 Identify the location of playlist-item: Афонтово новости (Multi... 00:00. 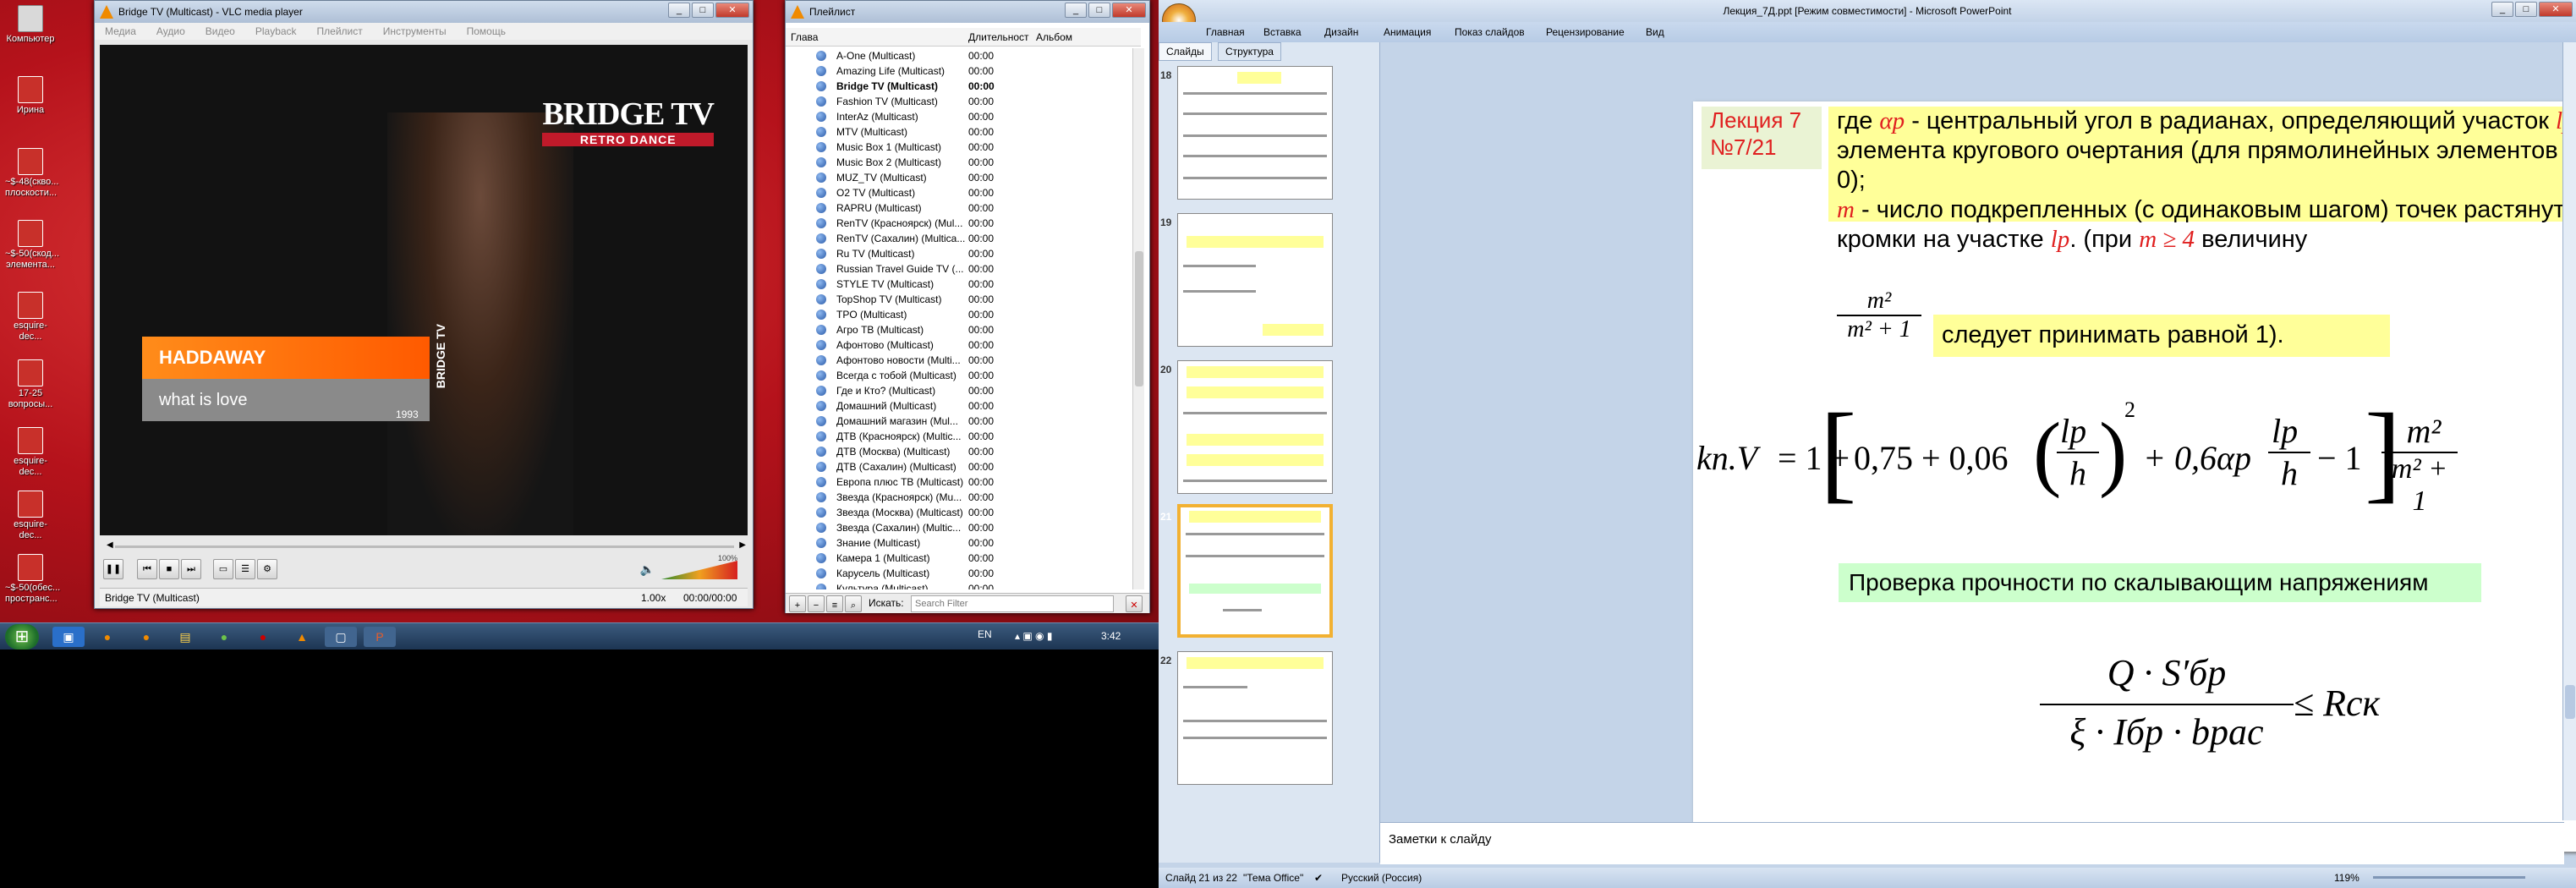
(959, 360).